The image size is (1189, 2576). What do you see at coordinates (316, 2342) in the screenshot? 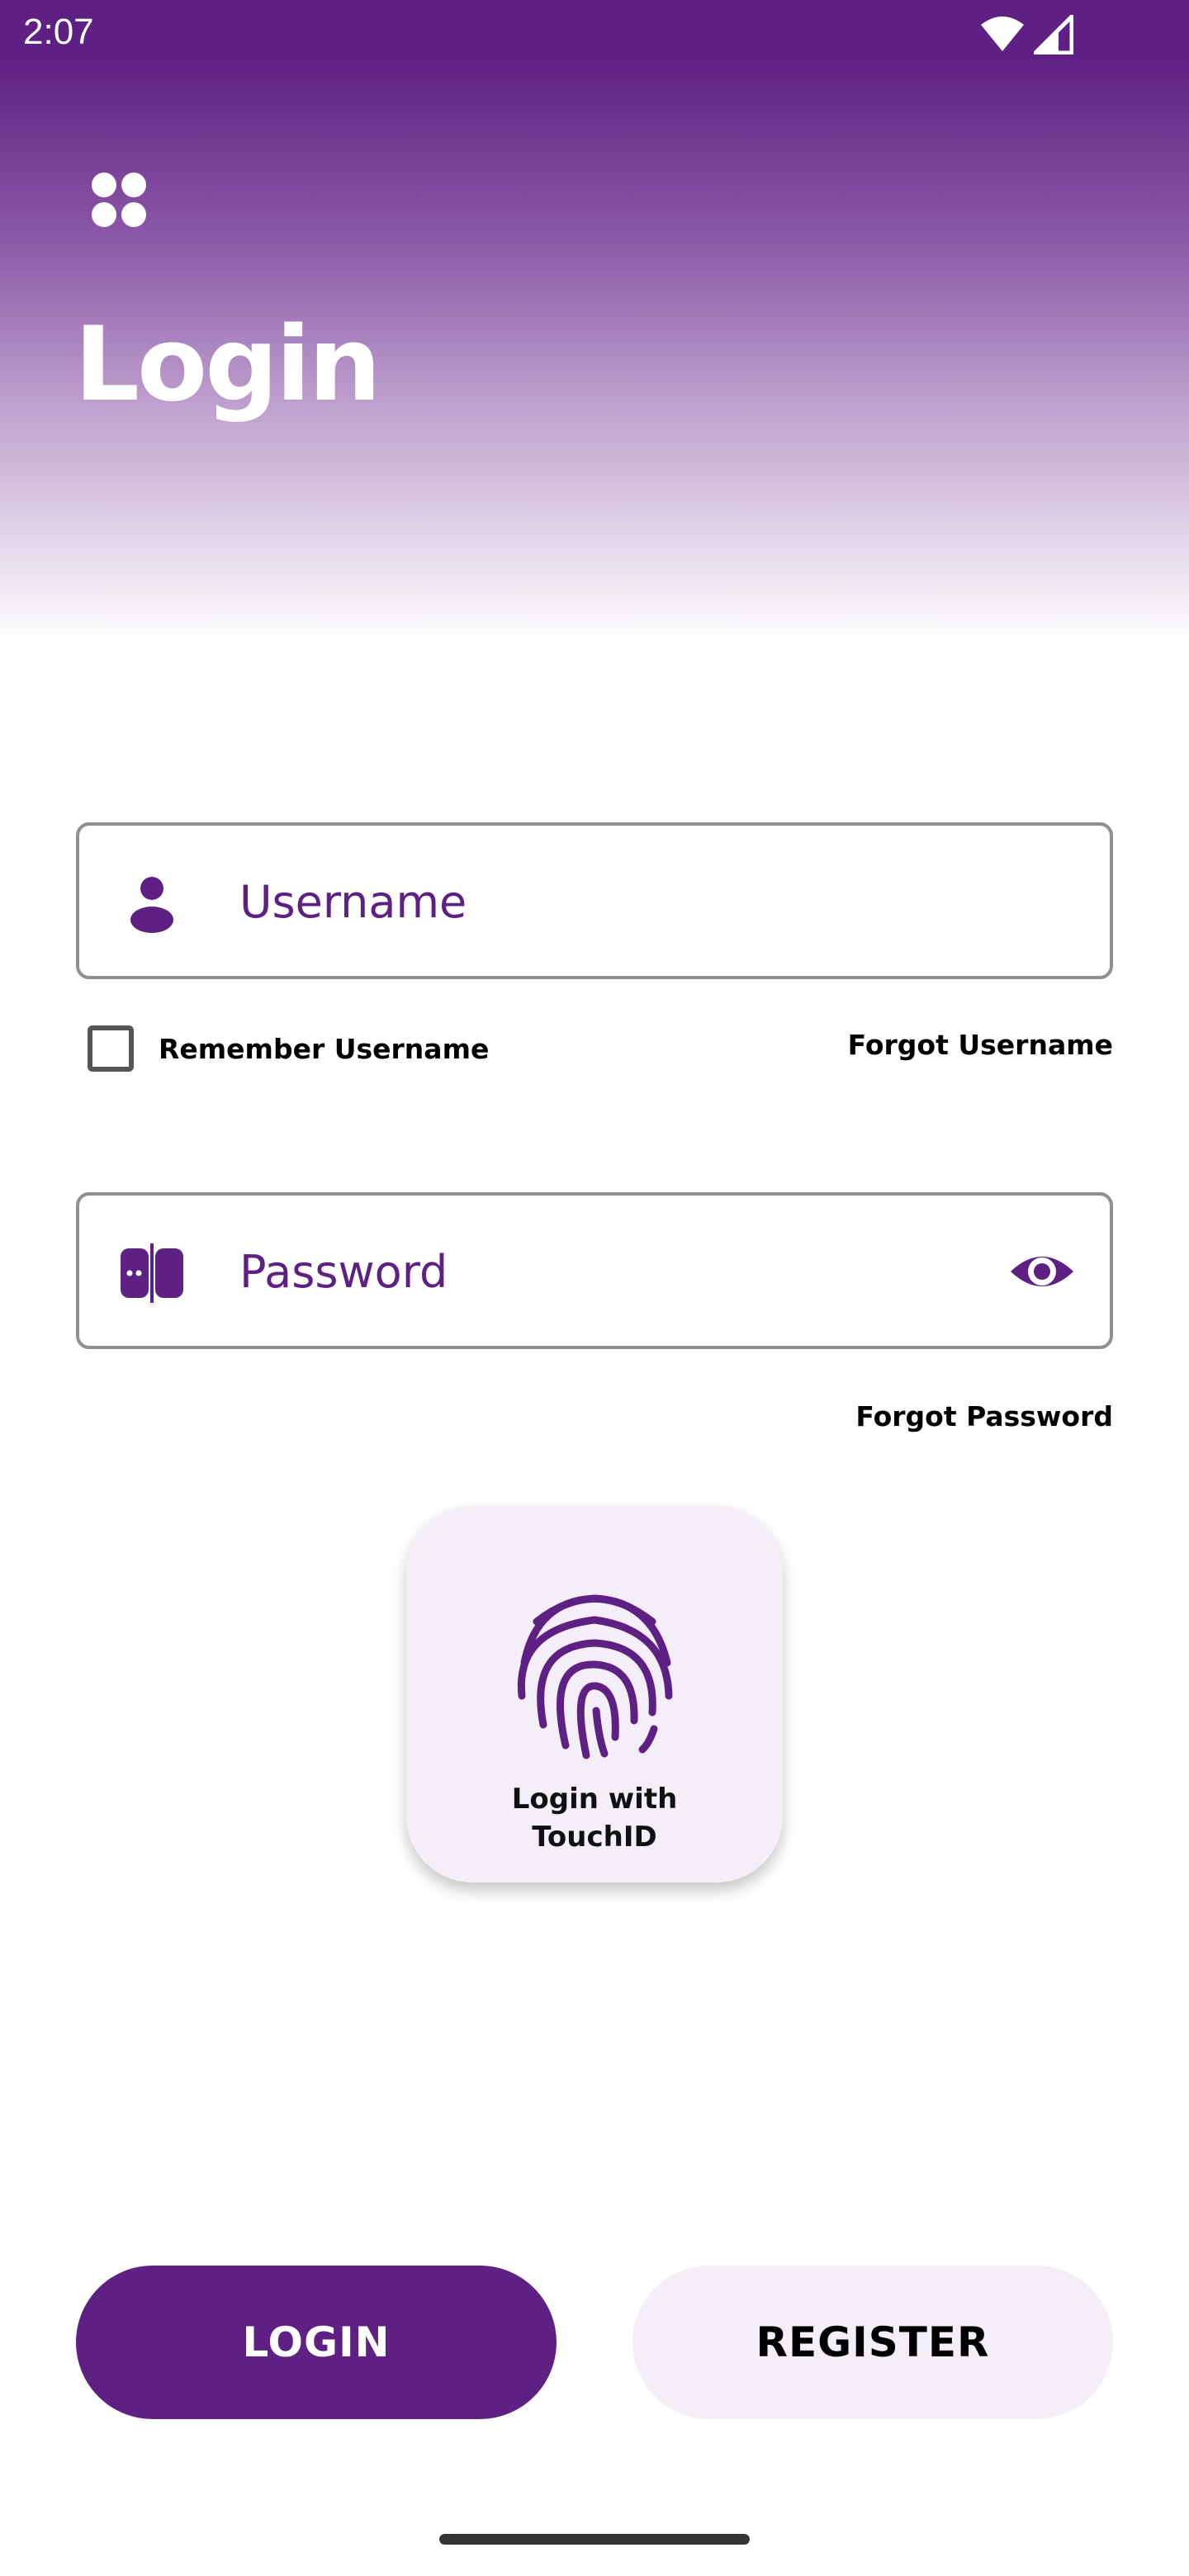
I see `login-button: LOGIN` at bounding box center [316, 2342].